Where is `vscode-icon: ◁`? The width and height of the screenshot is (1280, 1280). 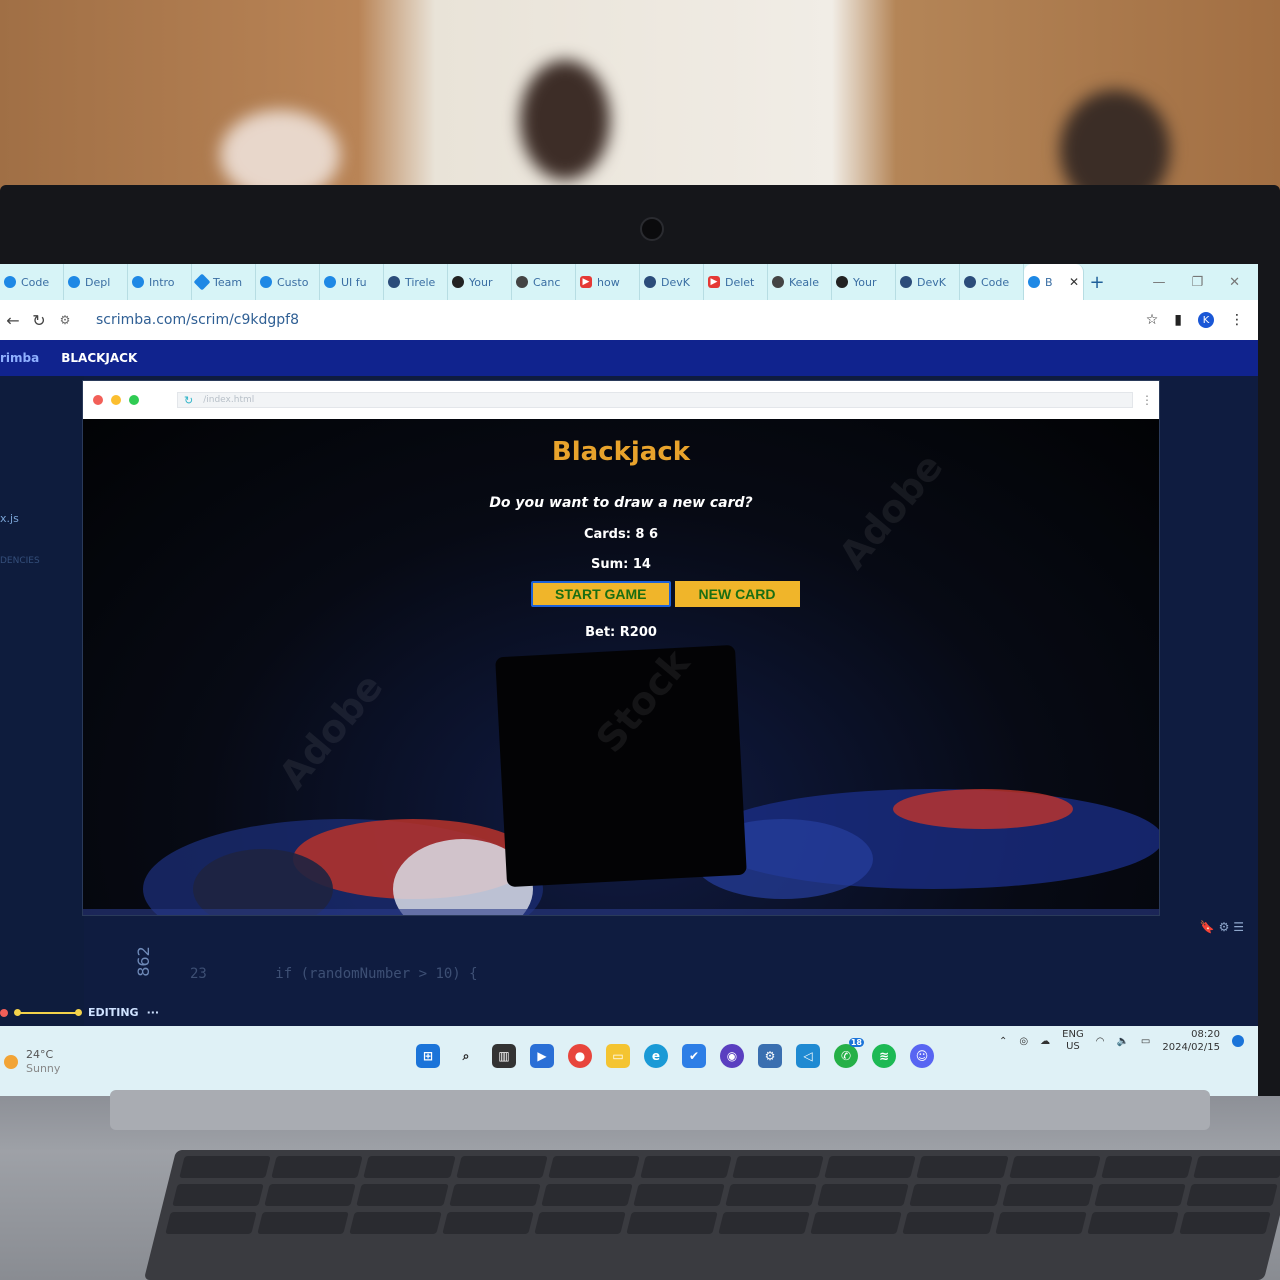 vscode-icon: ◁ is located at coordinates (808, 1056).